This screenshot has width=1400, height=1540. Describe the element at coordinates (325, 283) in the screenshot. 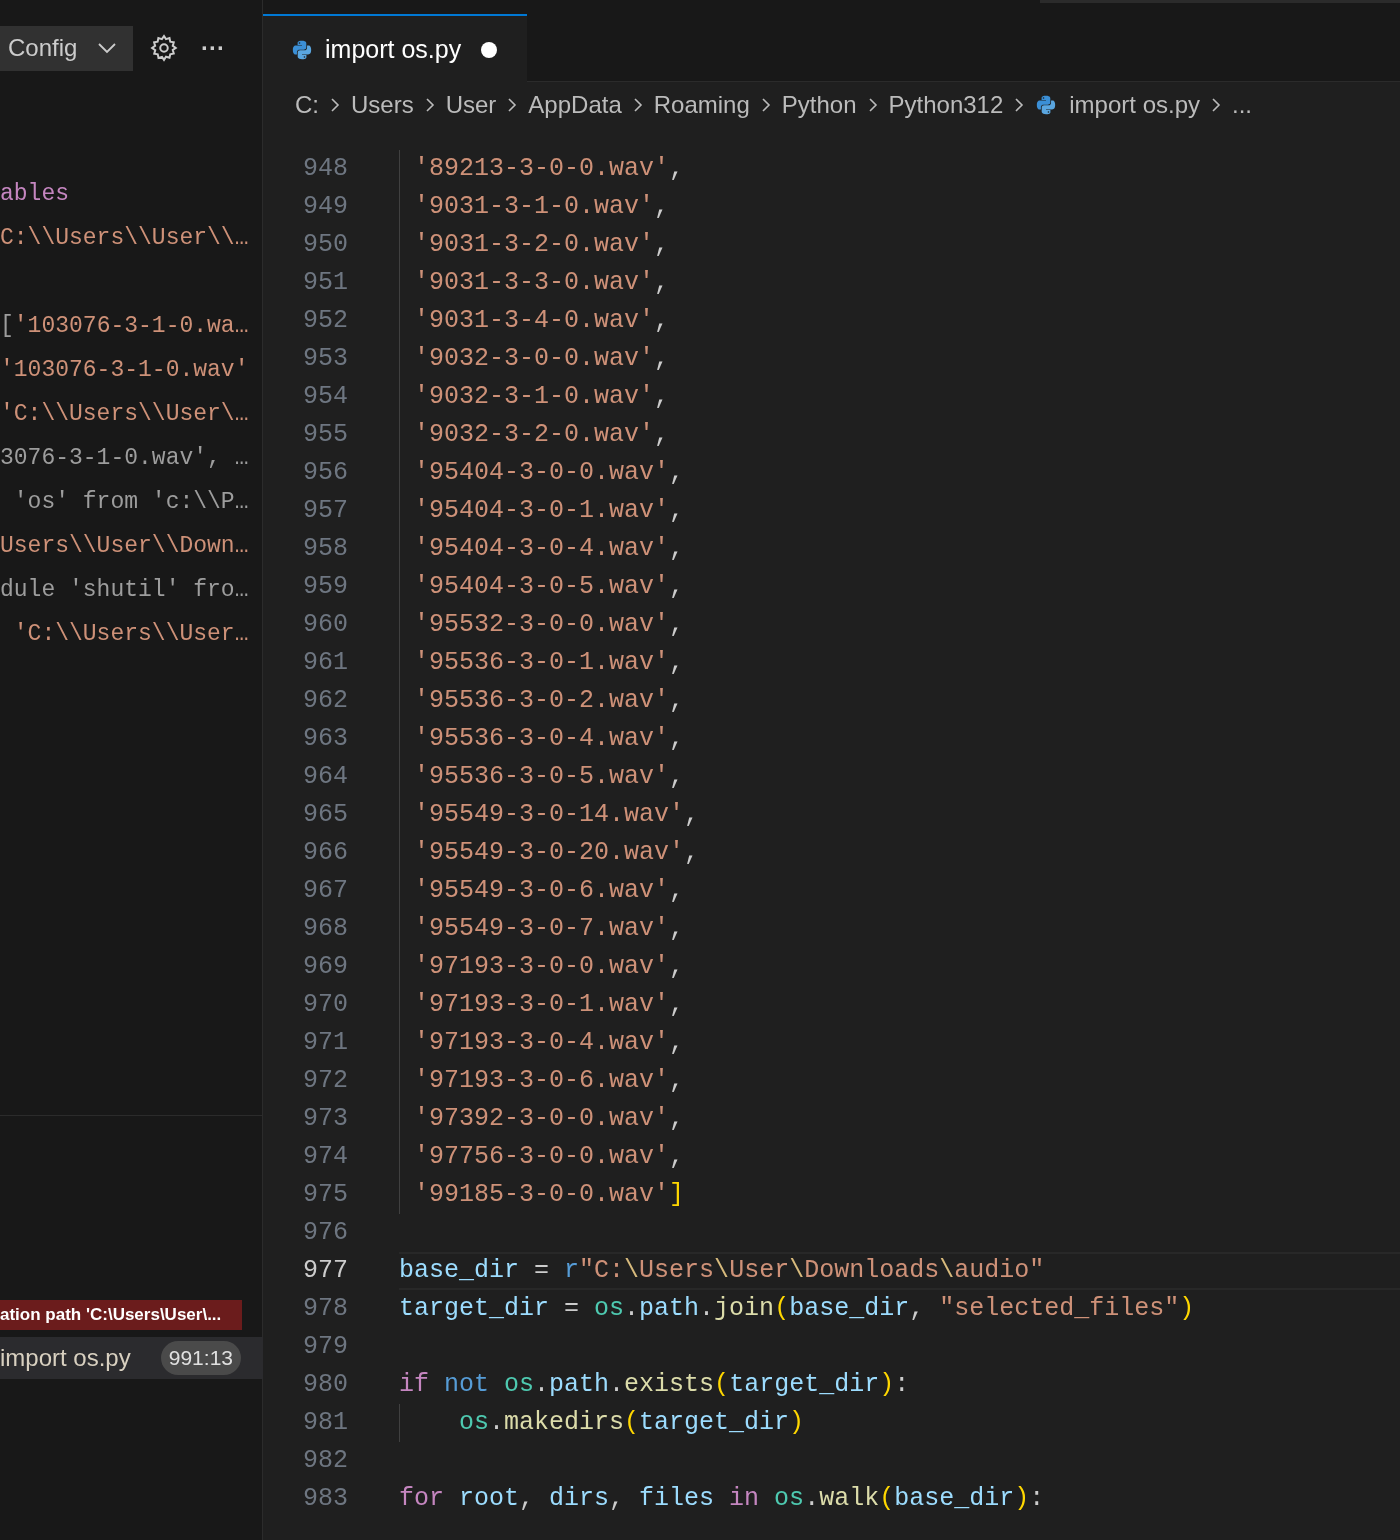

I see `line-number: 951` at that location.